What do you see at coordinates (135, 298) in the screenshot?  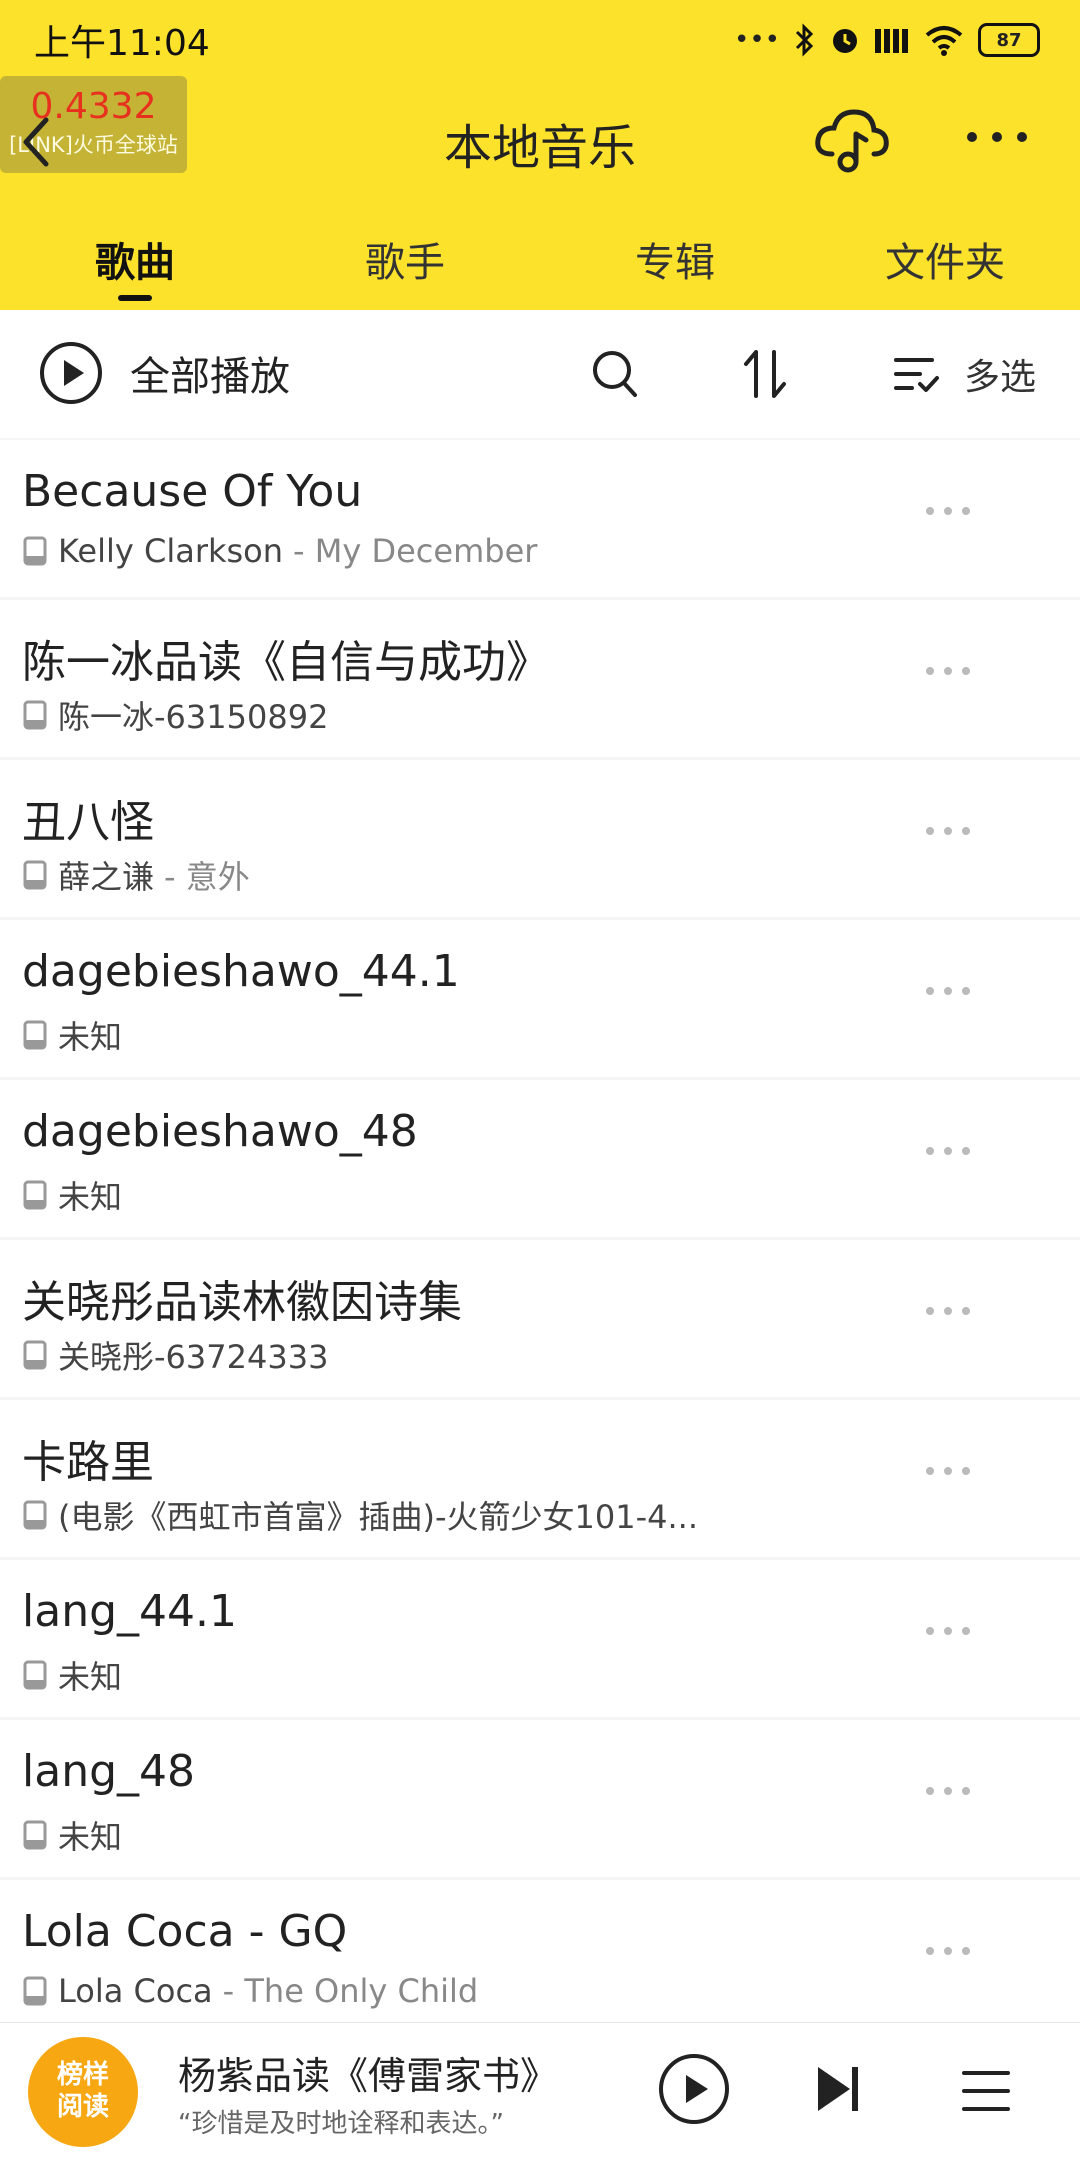 I see `tab-active-indicator` at bounding box center [135, 298].